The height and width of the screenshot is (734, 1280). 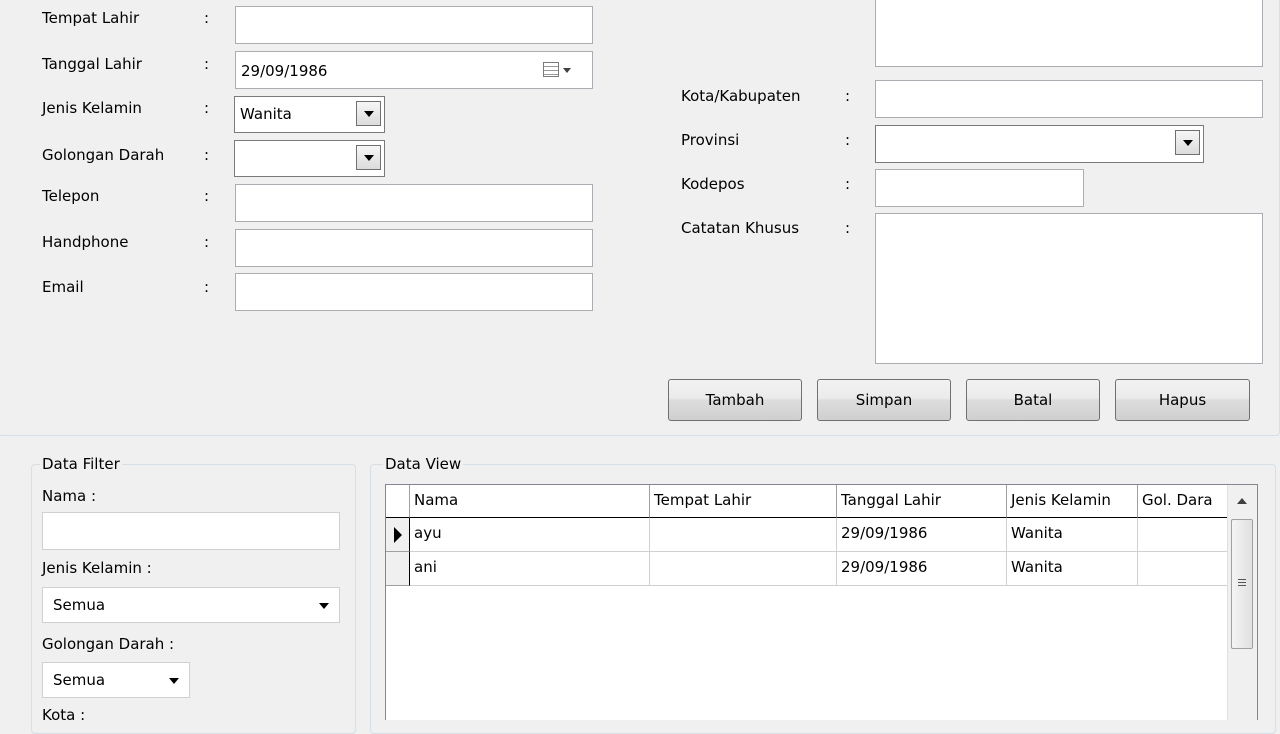 What do you see at coordinates (979, 188) in the screenshot?
I see `kodepos-input` at bounding box center [979, 188].